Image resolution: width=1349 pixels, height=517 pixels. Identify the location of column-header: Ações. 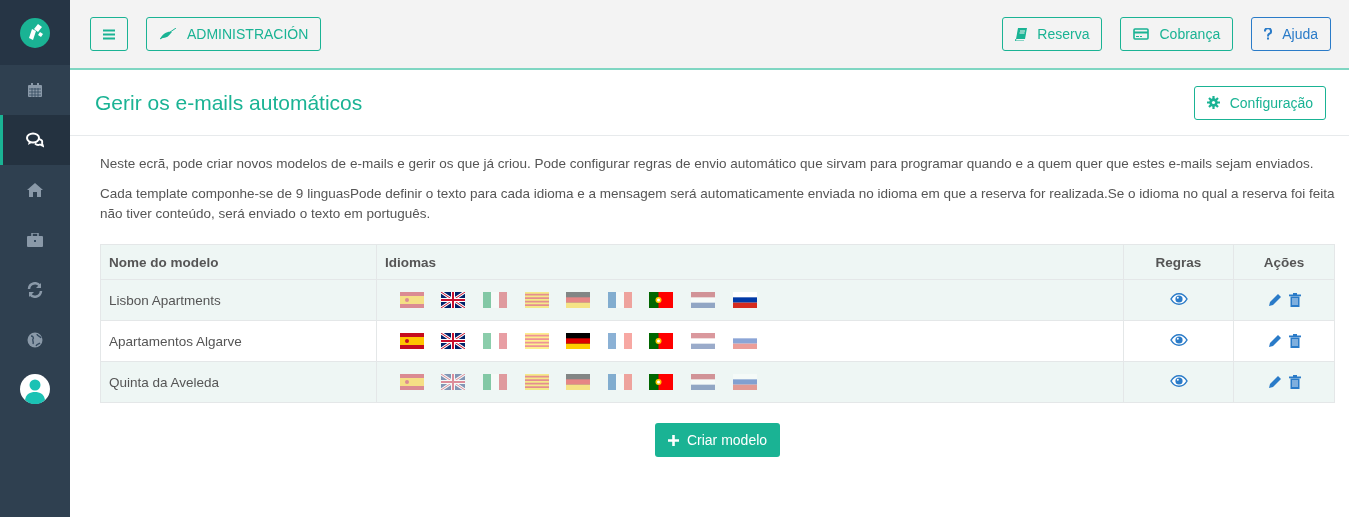
(1284, 262).